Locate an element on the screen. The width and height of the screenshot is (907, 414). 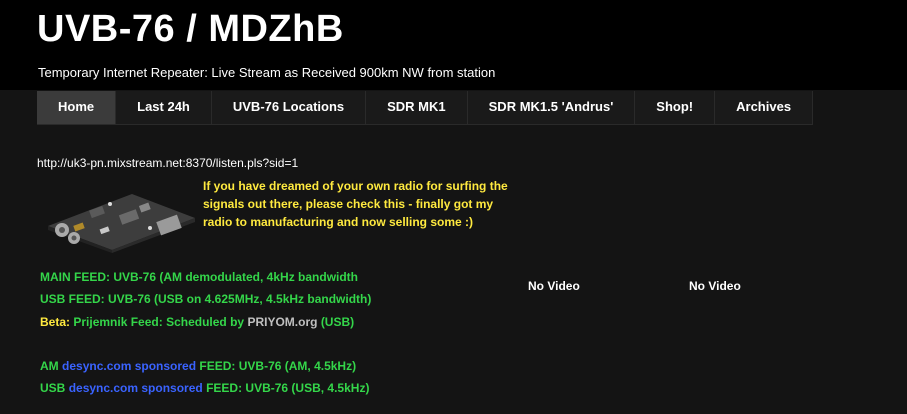
nav-item-home: Home is located at coordinates (77, 107).